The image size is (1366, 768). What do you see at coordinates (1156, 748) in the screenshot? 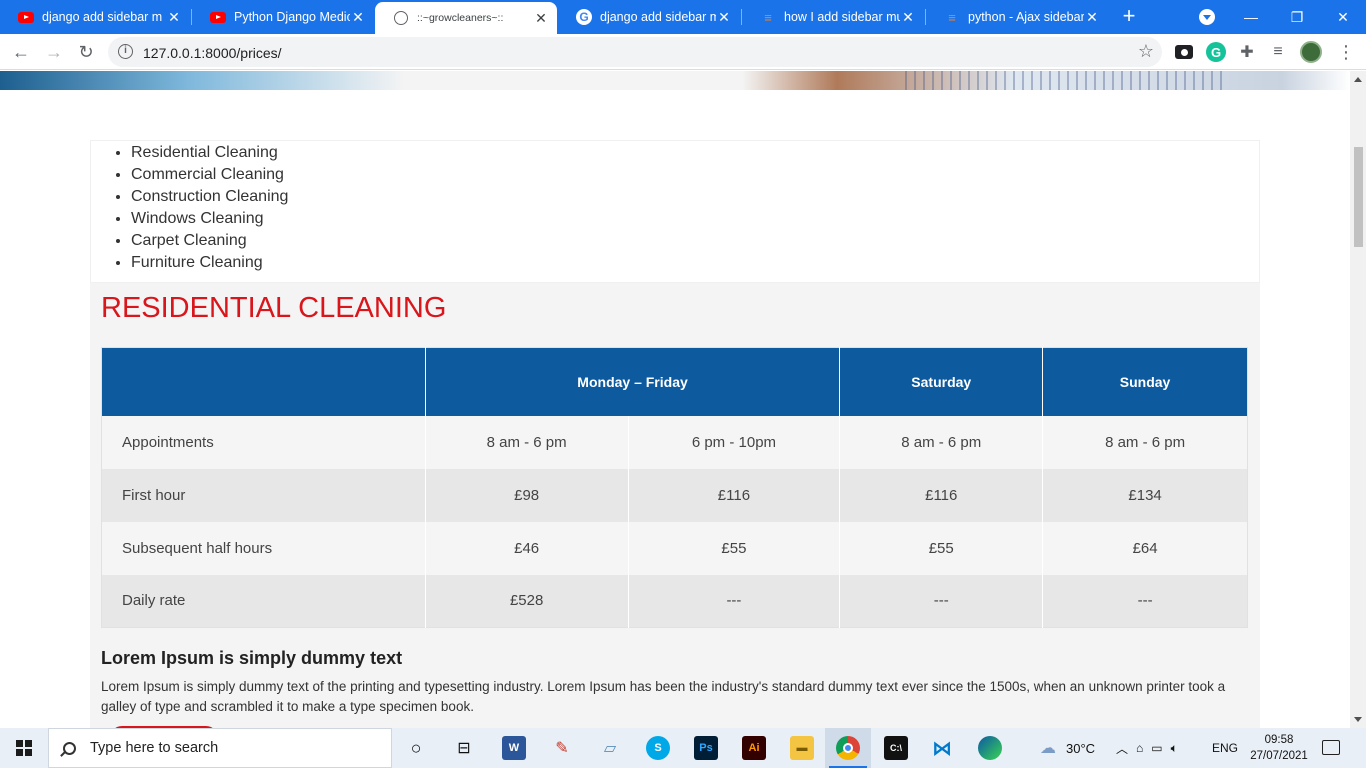
I see `battery-icon: ▭` at bounding box center [1156, 748].